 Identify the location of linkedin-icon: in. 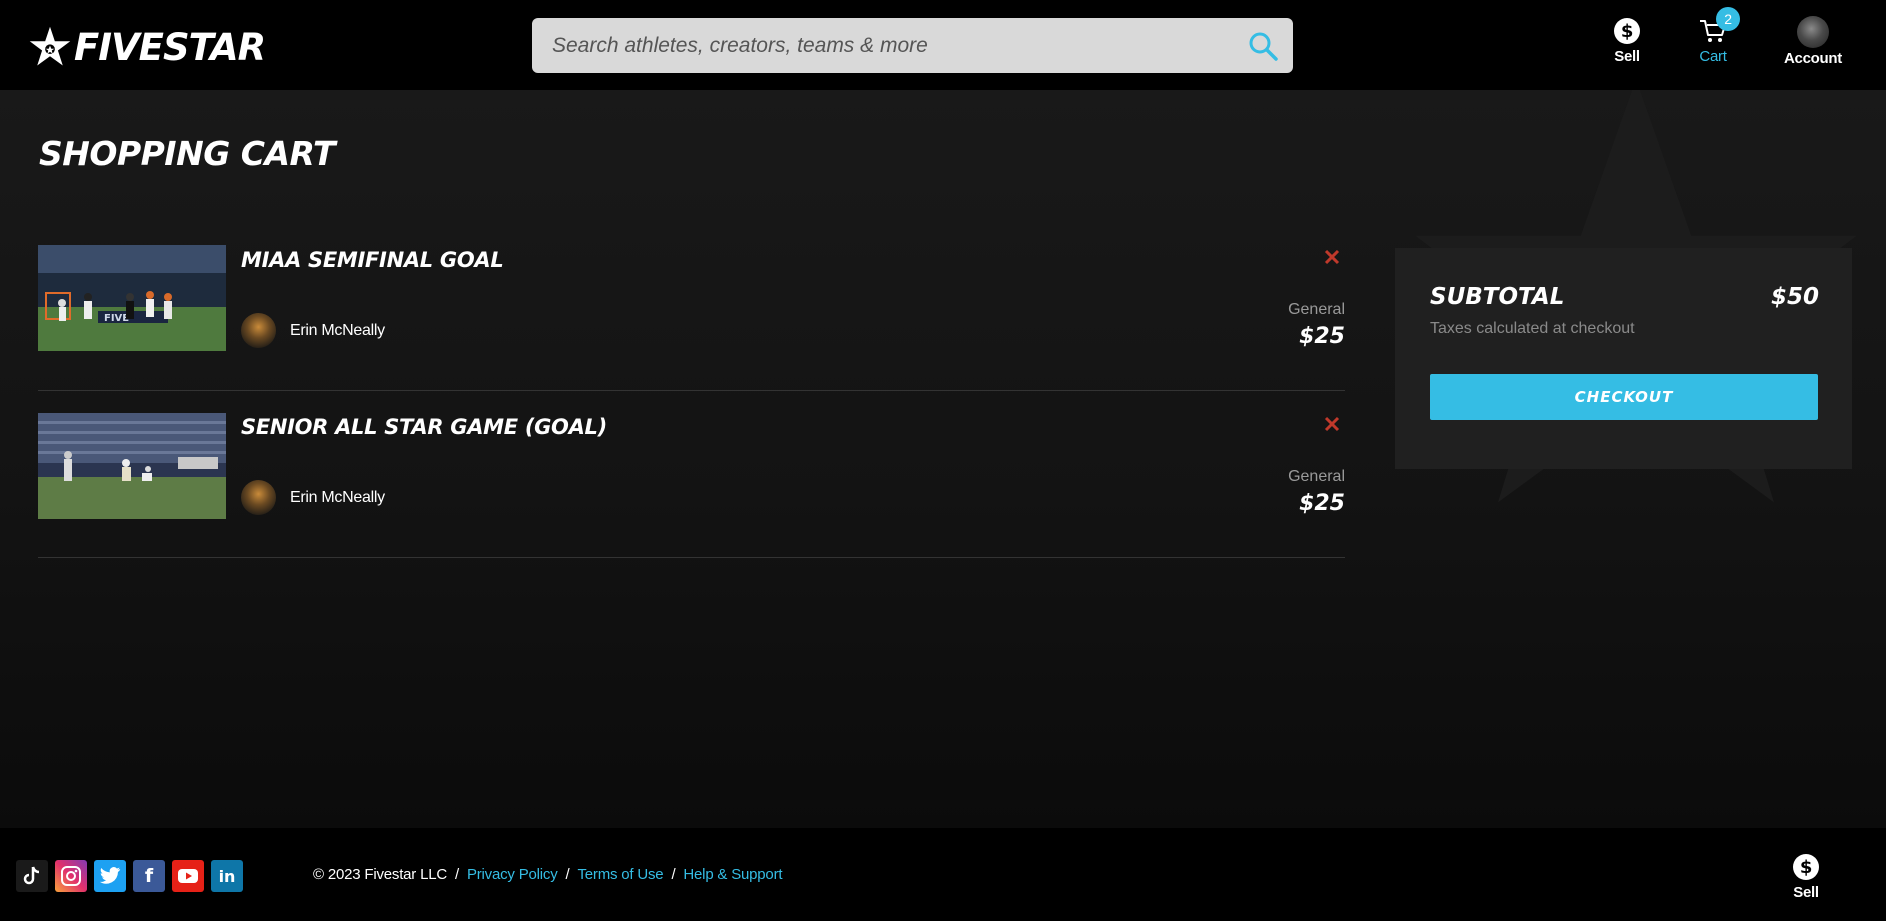
(227, 876).